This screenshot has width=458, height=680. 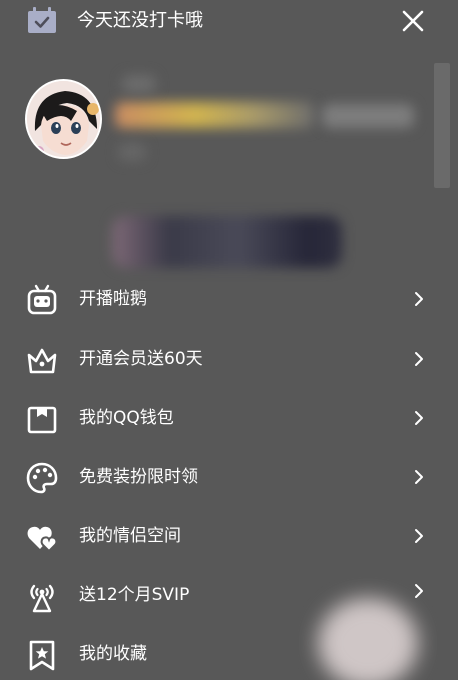 I want to click on menu-item-live: 开播啦鹅, so click(x=229, y=299).